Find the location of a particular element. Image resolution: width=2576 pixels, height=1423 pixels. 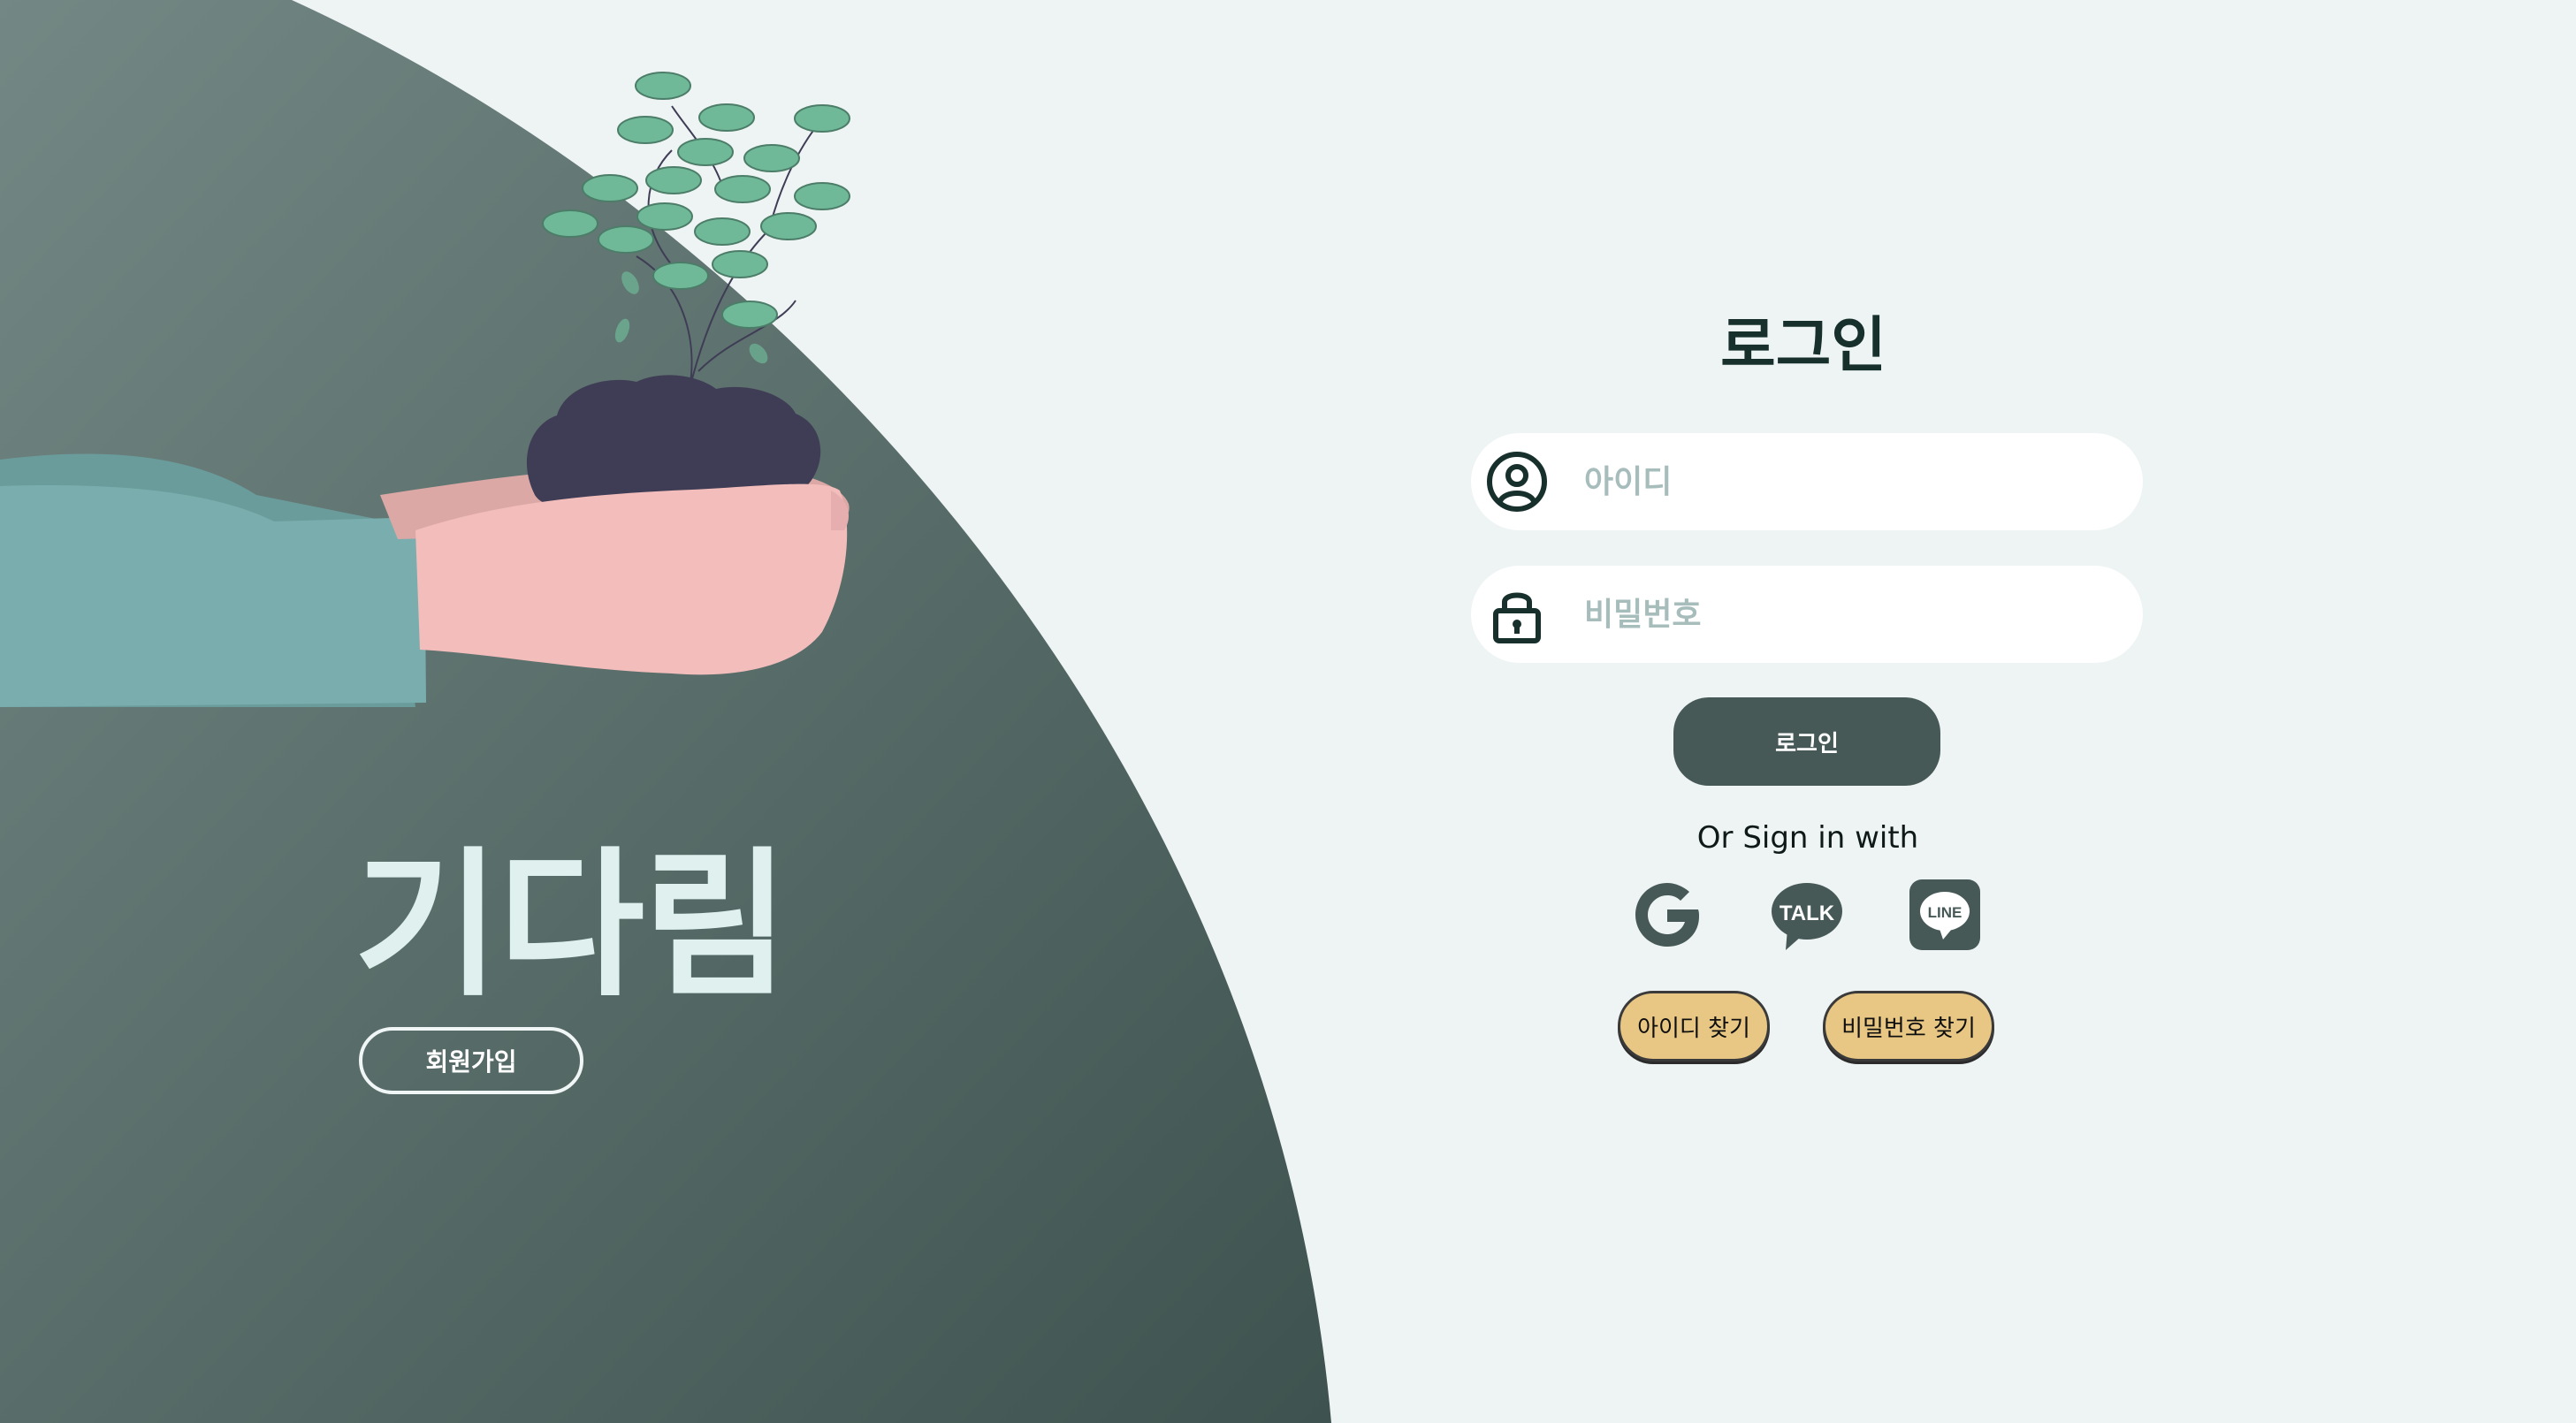

kakaotalk-icon: TALK is located at coordinates (1807, 915).